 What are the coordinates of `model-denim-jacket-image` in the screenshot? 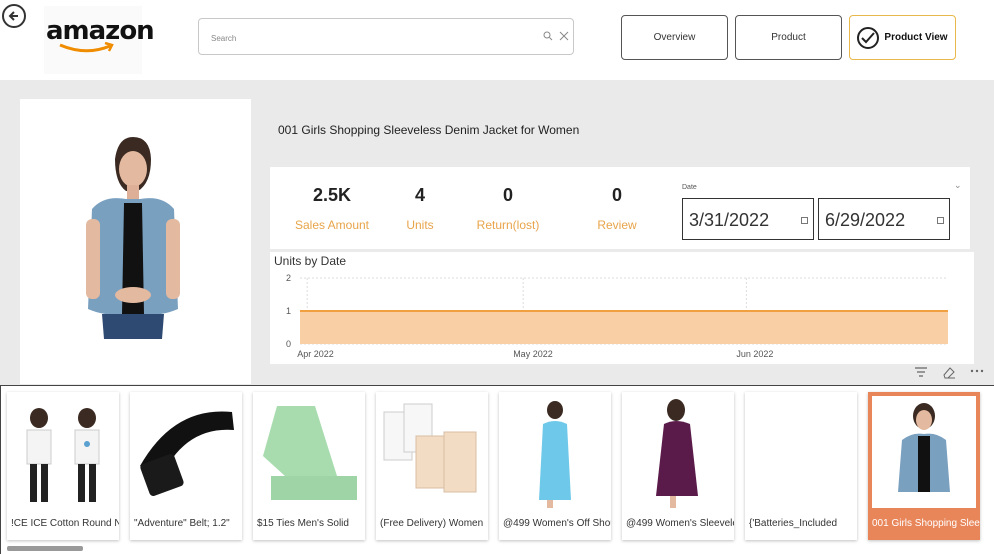 It's located at (133, 238).